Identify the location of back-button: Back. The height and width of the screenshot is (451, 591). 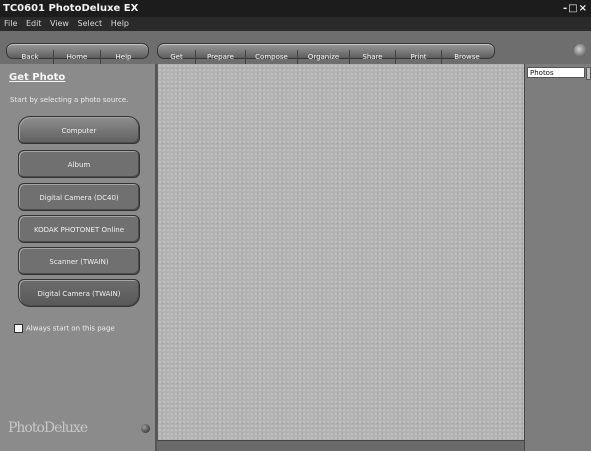
(30, 57).